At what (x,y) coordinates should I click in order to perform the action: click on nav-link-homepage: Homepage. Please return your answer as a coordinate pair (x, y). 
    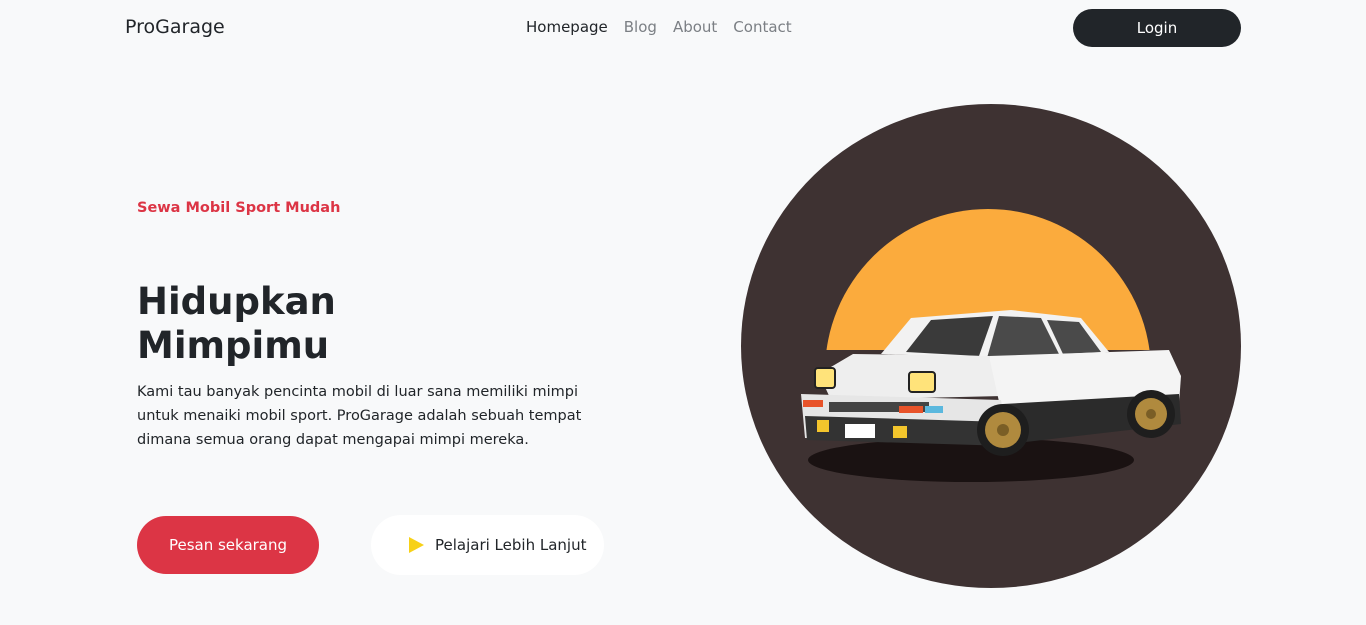
    Looking at the image, I should click on (567, 27).